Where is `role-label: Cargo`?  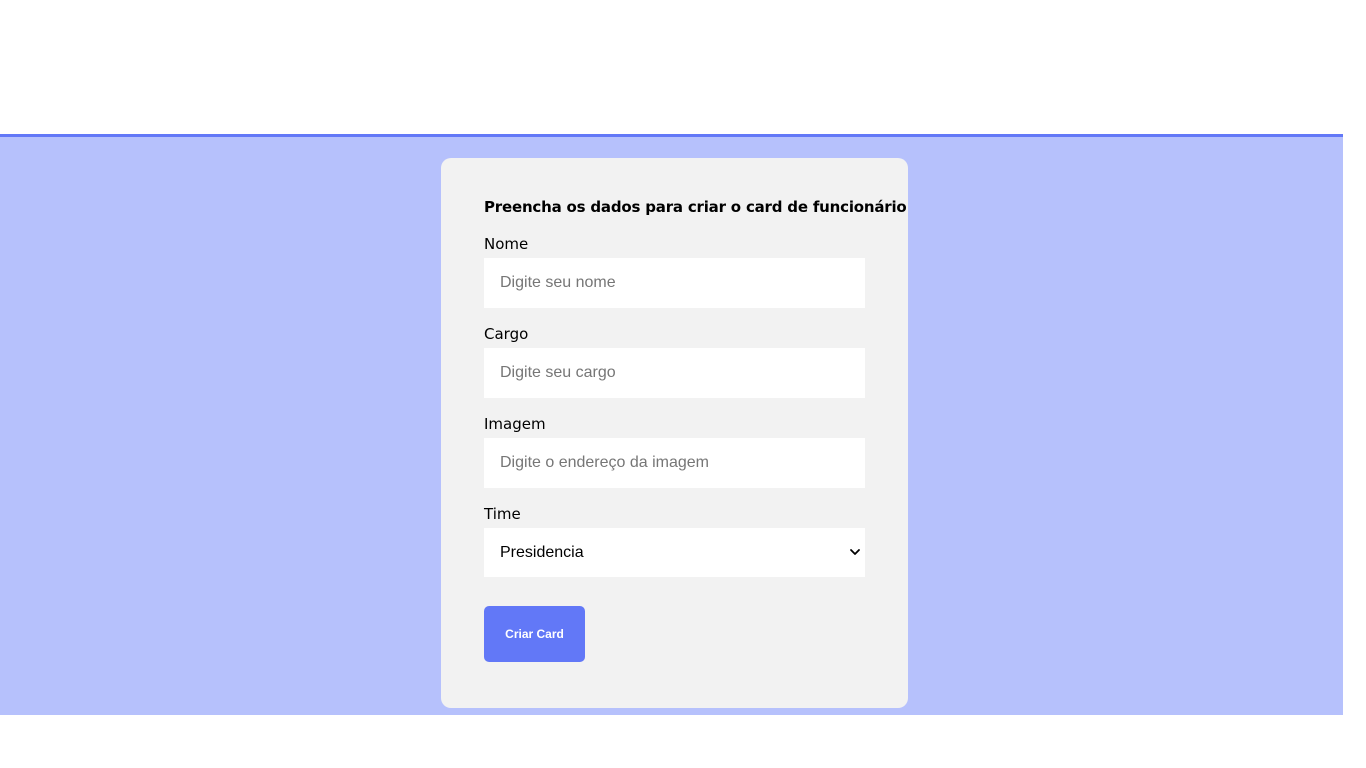
role-label: Cargo is located at coordinates (506, 334).